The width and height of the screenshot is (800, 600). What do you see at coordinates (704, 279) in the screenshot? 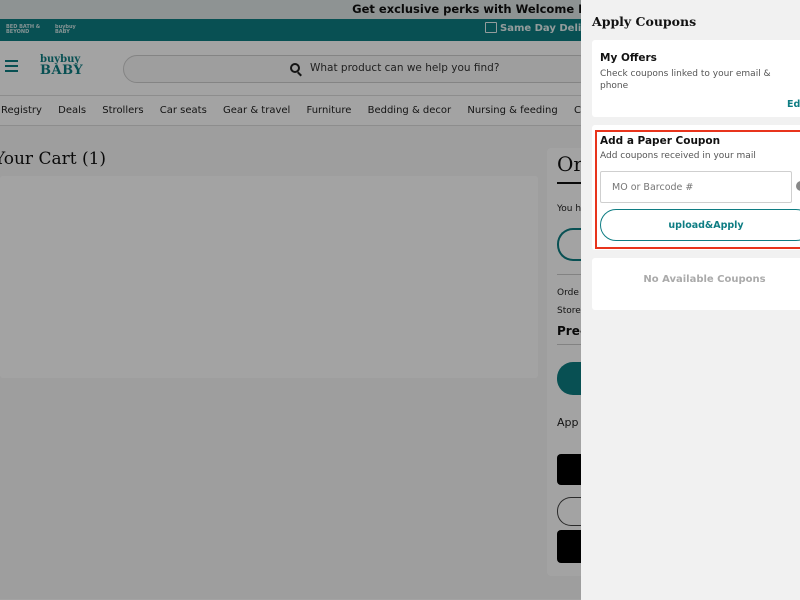
I see `no-coupons-message: No Available Coupons` at bounding box center [704, 279].